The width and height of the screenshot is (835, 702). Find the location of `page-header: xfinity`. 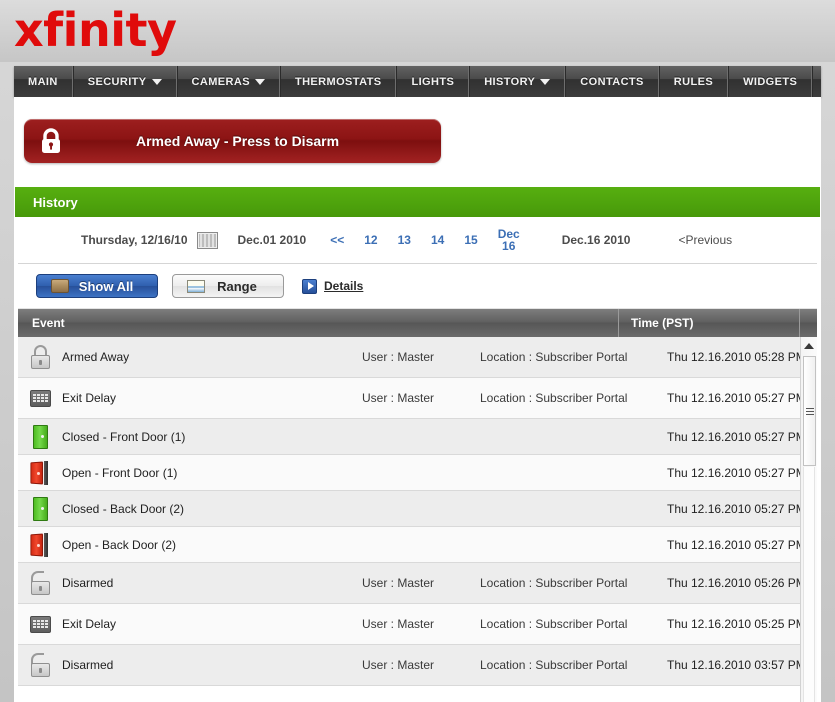

page-header: xfinity is located at coordinates (417, 31).